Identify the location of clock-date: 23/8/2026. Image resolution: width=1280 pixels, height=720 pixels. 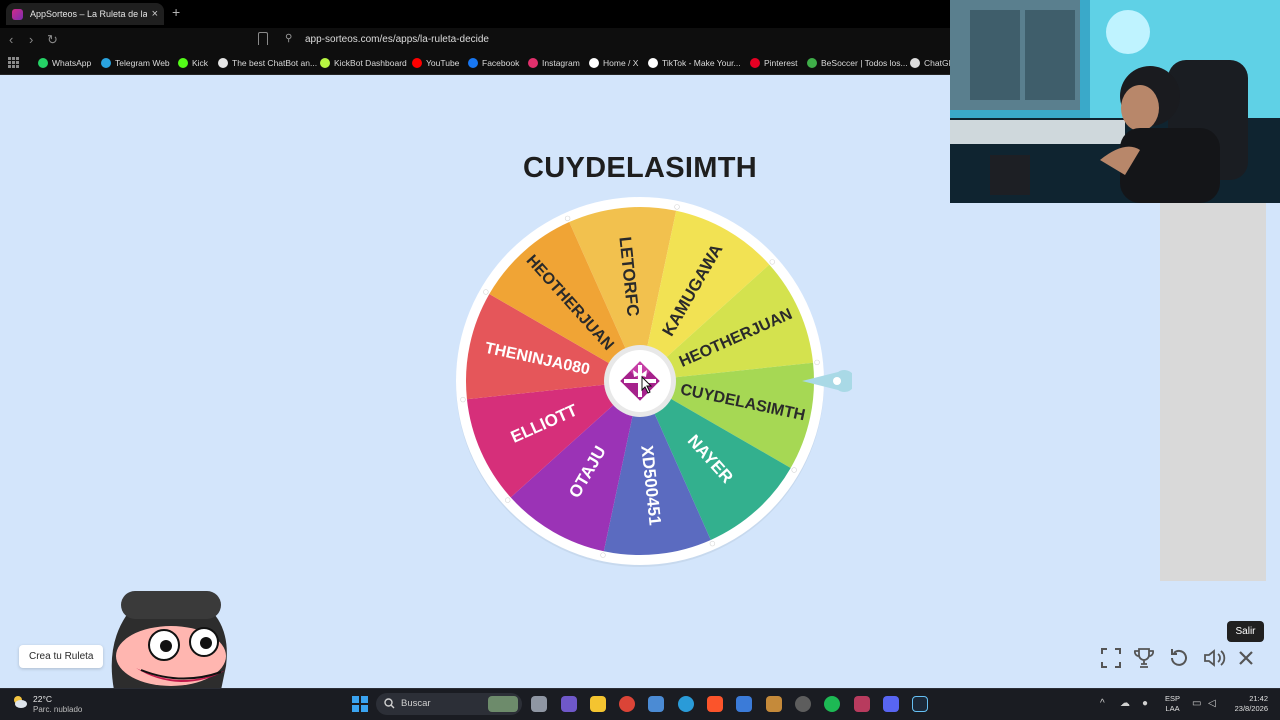
(1251, 708).